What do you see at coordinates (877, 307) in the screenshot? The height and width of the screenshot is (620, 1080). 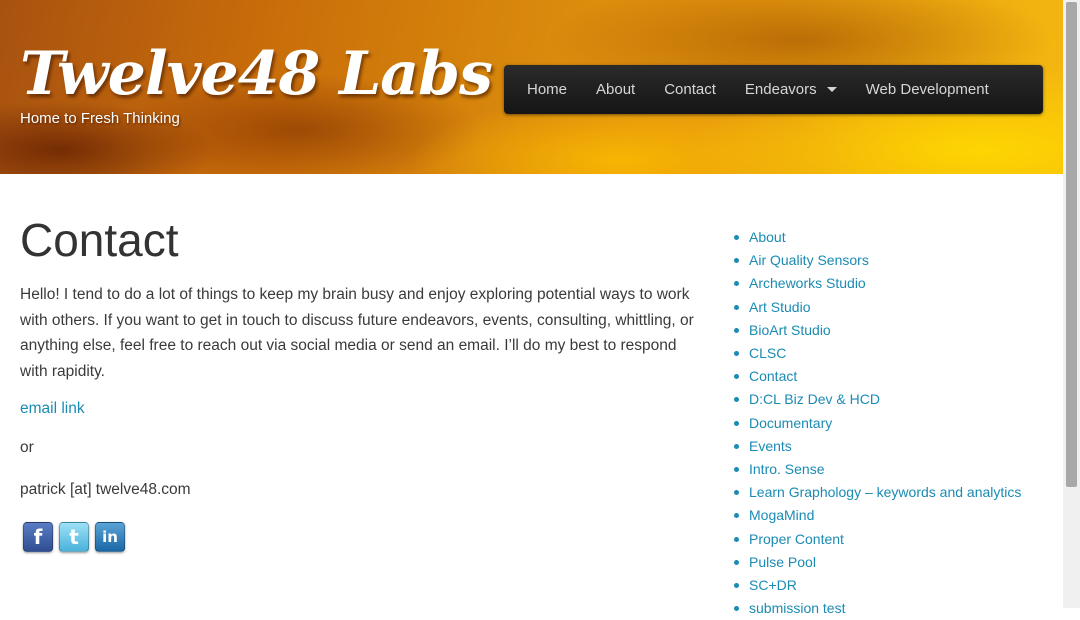 I see `sidebar-link-art-studio: Art Studio` at bounding box center [877, 307].